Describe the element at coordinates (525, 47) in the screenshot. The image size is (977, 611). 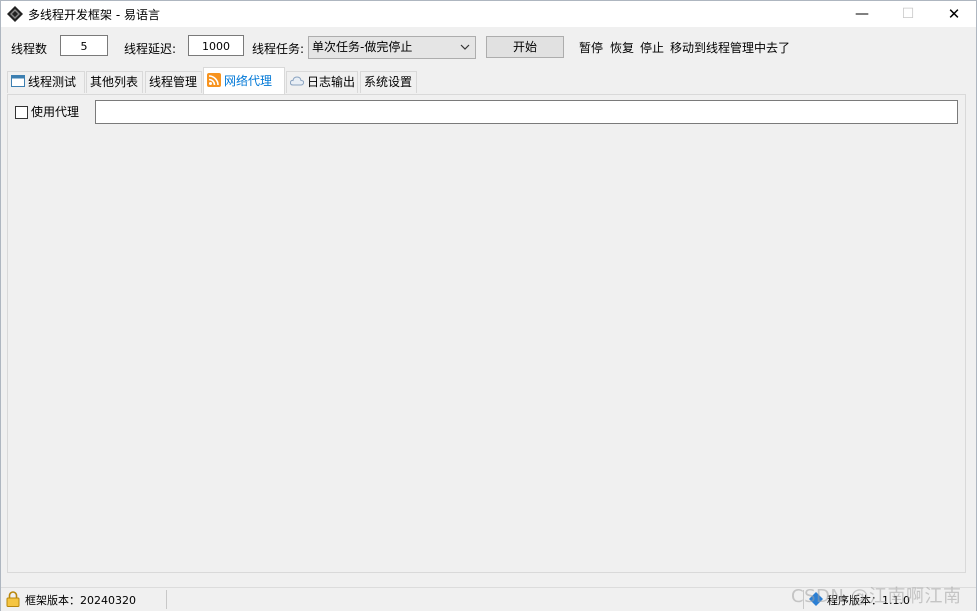
I see `start-button: 开始` at that location.